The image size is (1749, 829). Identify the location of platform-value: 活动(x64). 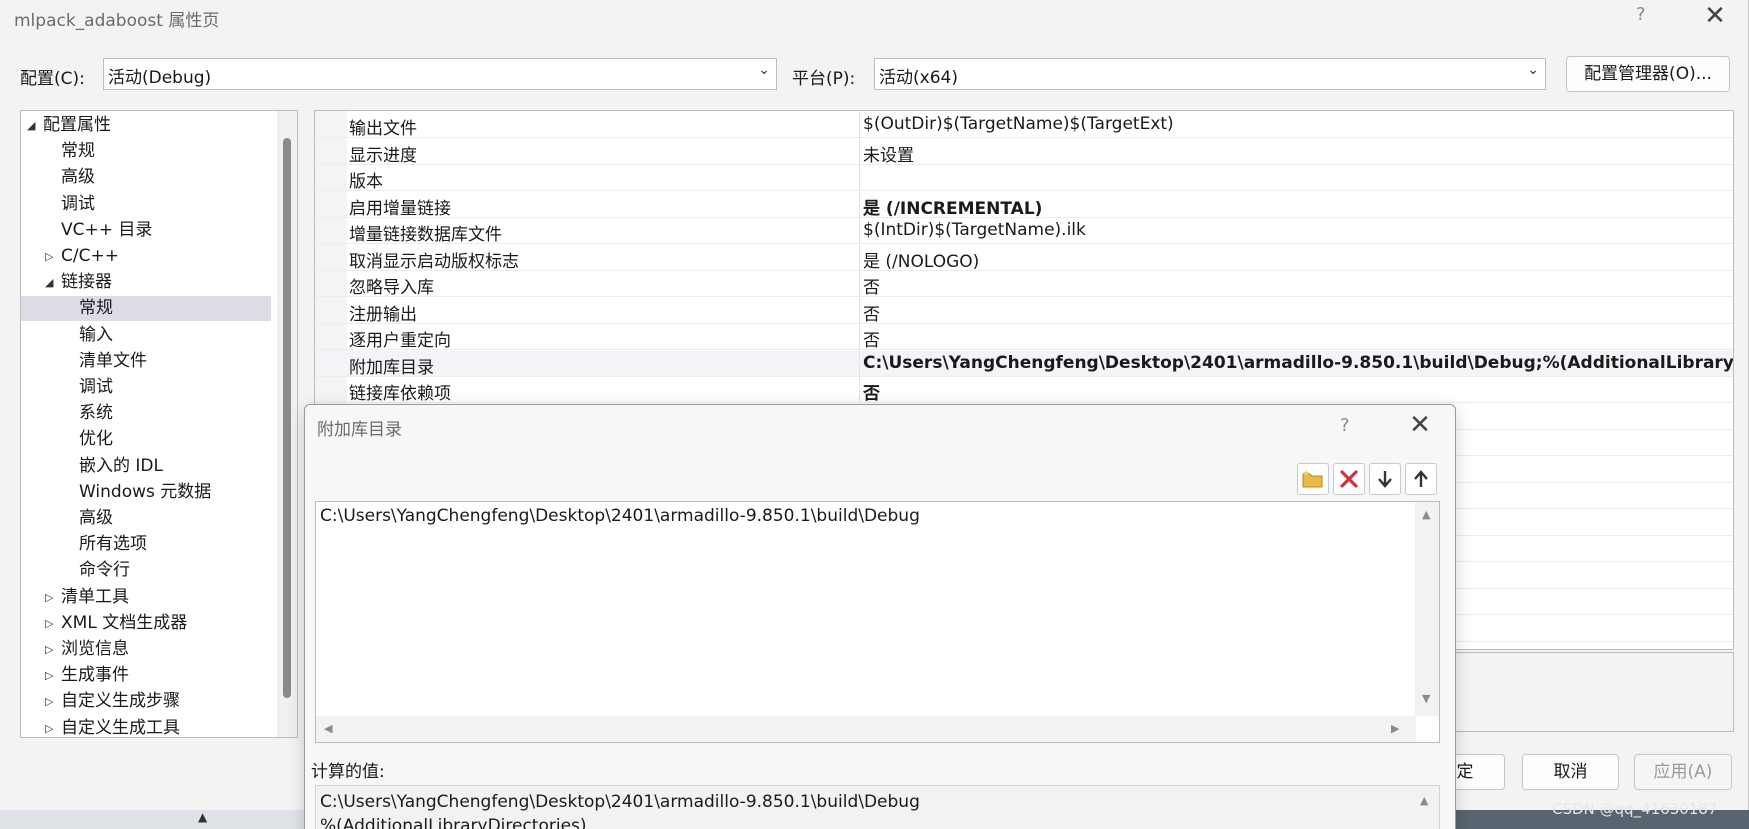
(918, 78).